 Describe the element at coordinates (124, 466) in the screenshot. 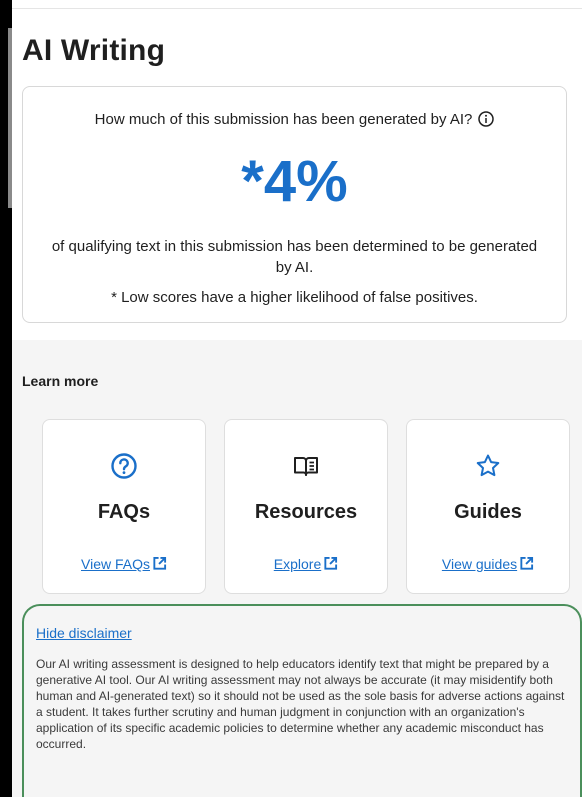

I see `question-circle-icon` at that location.